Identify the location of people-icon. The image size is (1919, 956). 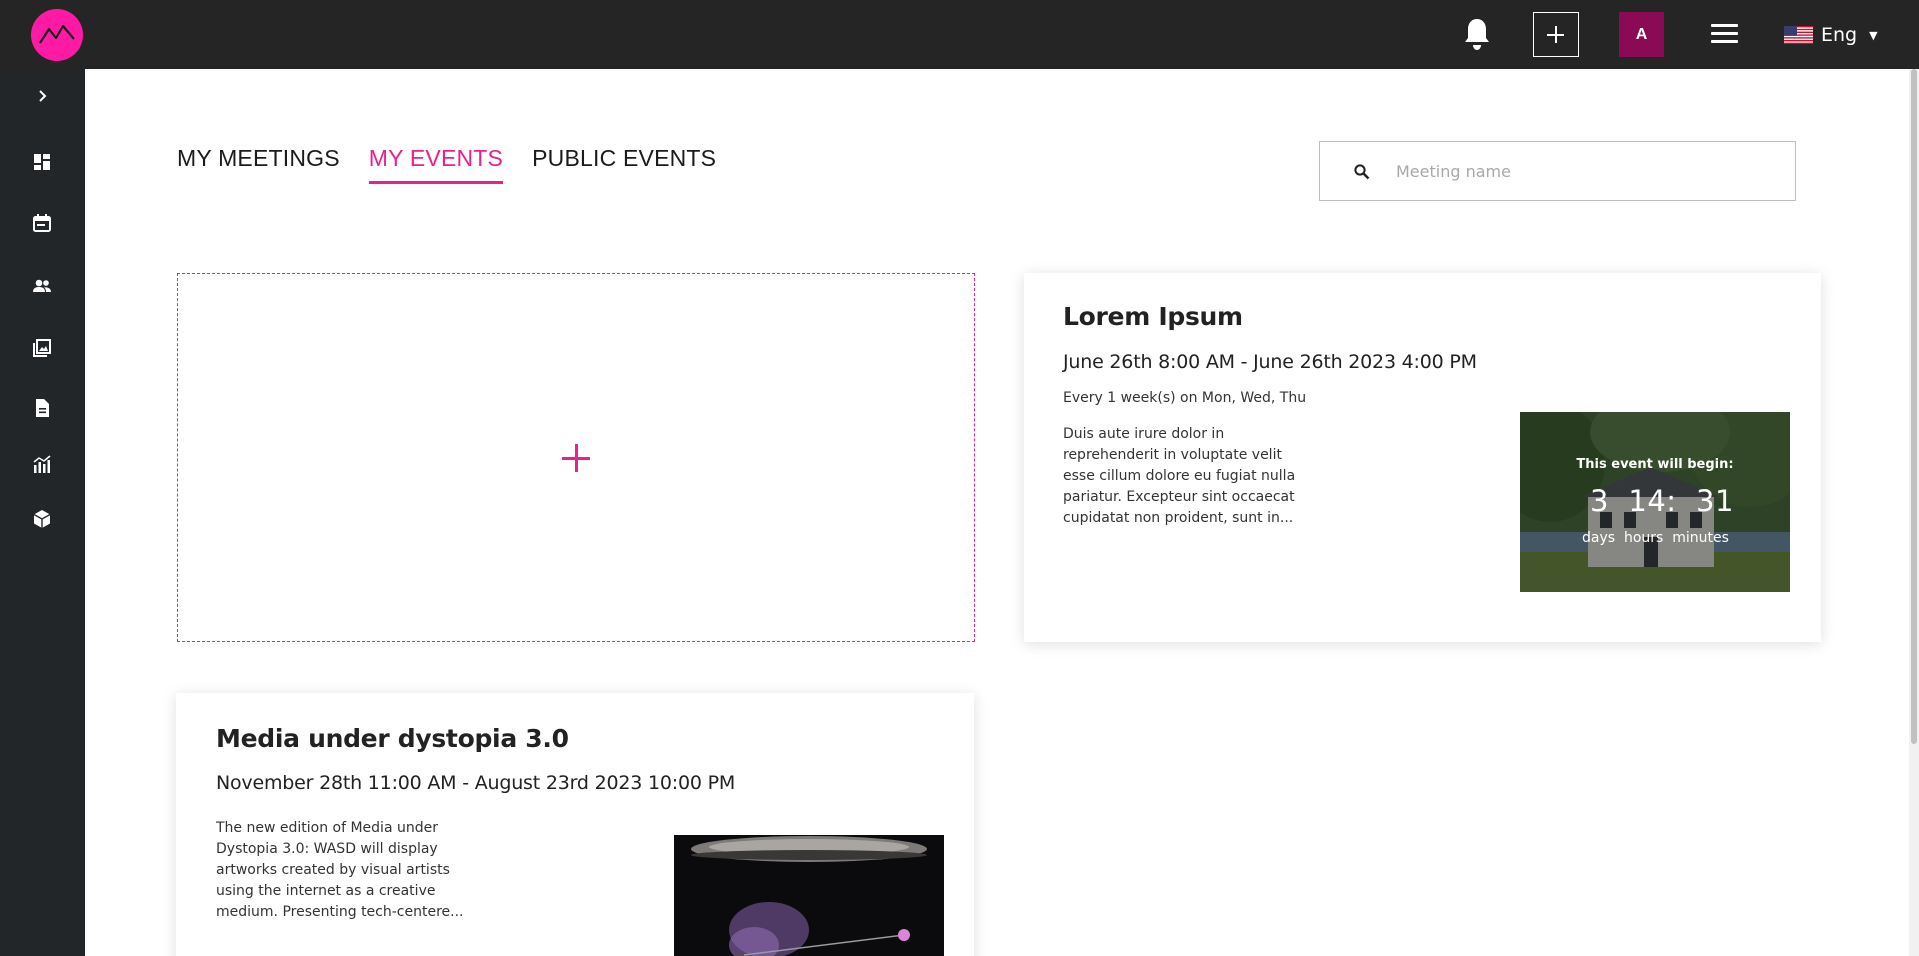
(42, 286).